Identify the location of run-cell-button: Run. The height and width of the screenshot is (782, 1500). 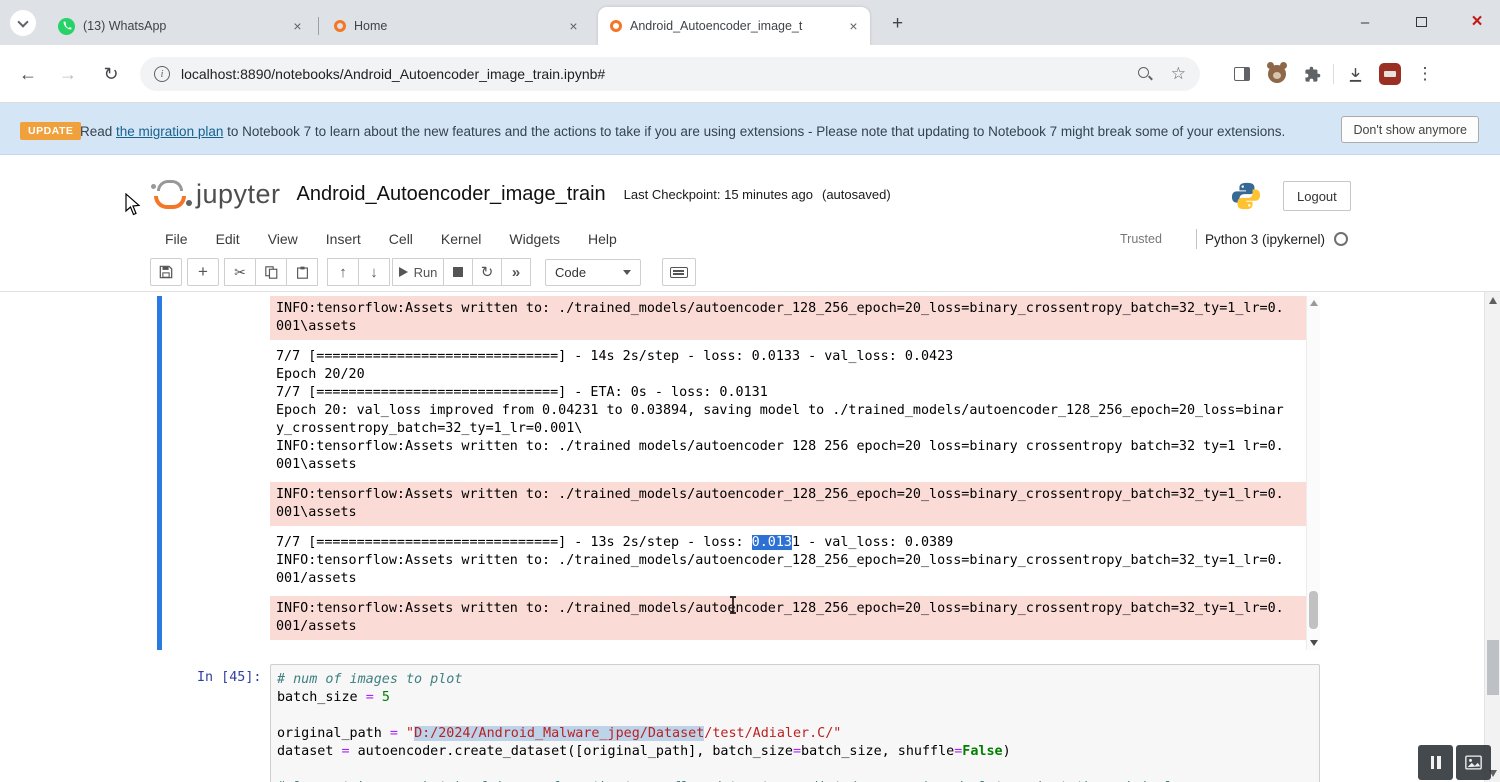
(418, 272).